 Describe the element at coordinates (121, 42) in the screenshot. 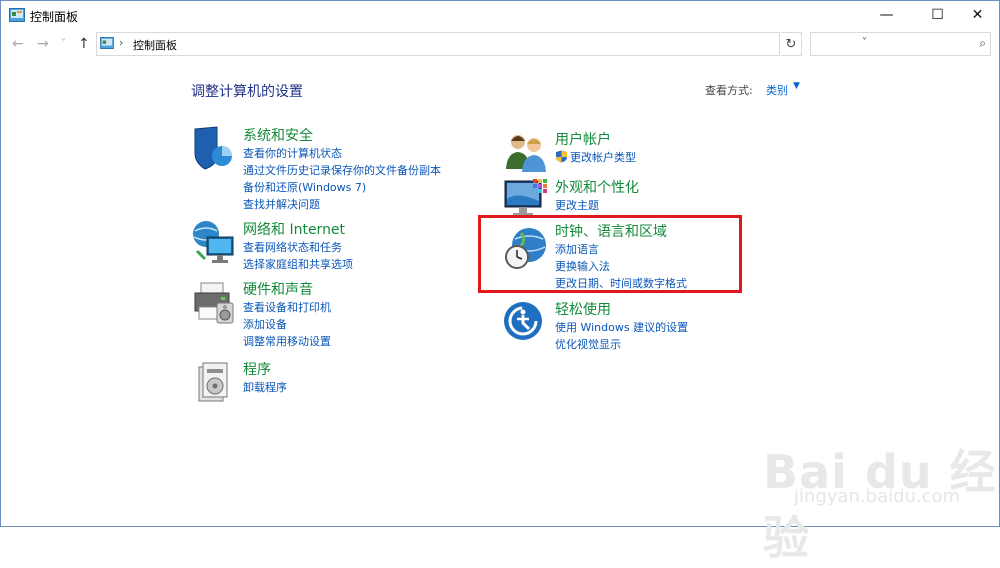

I see `chevron-right-icon: ›` at that location.